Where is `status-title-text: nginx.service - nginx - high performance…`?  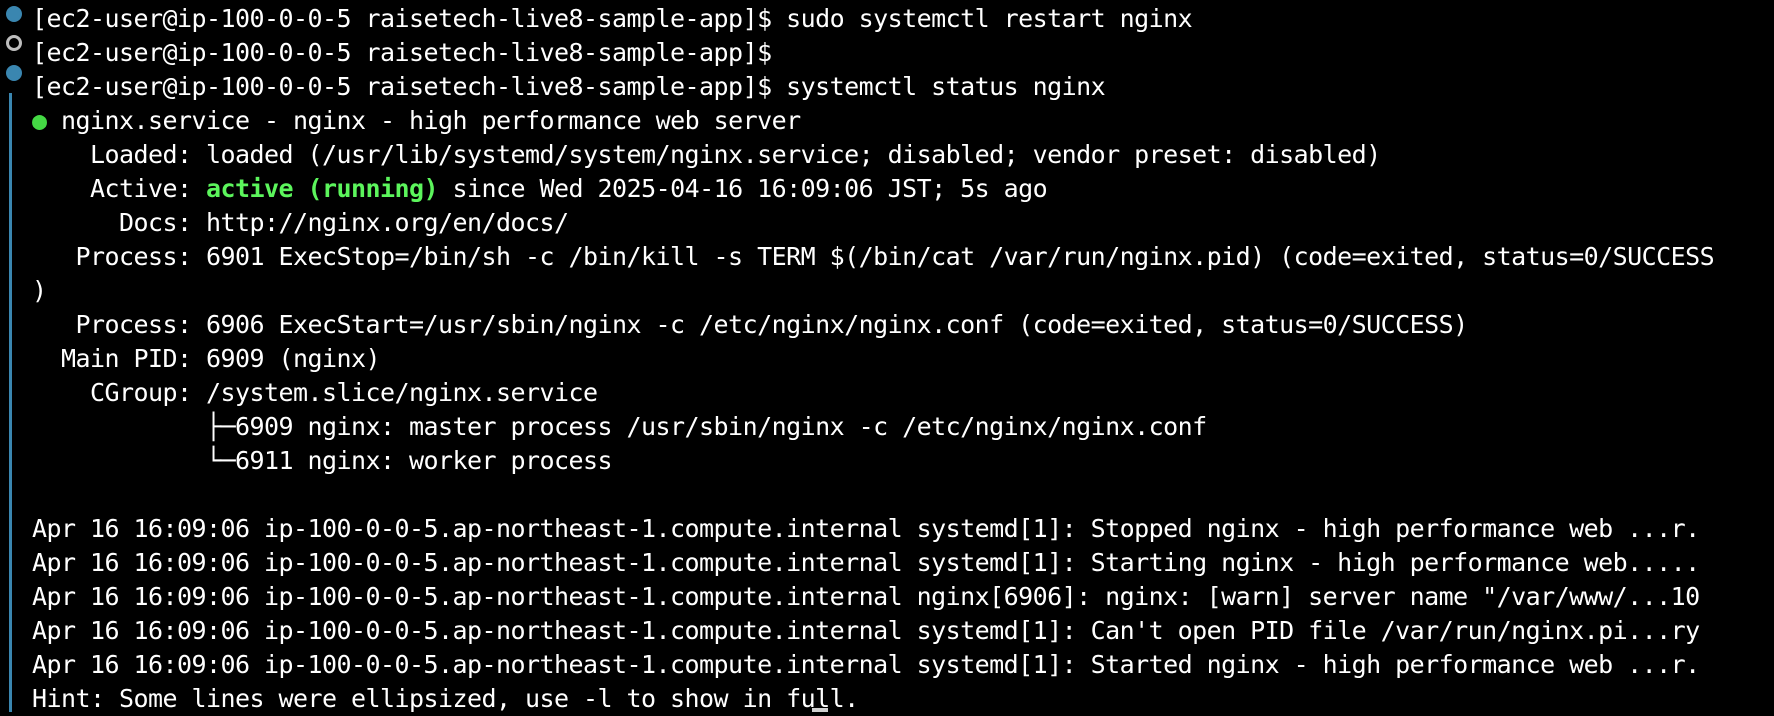
status-title-text: nginx.service - nginx - high performance… is located at coordinates (423, 120).